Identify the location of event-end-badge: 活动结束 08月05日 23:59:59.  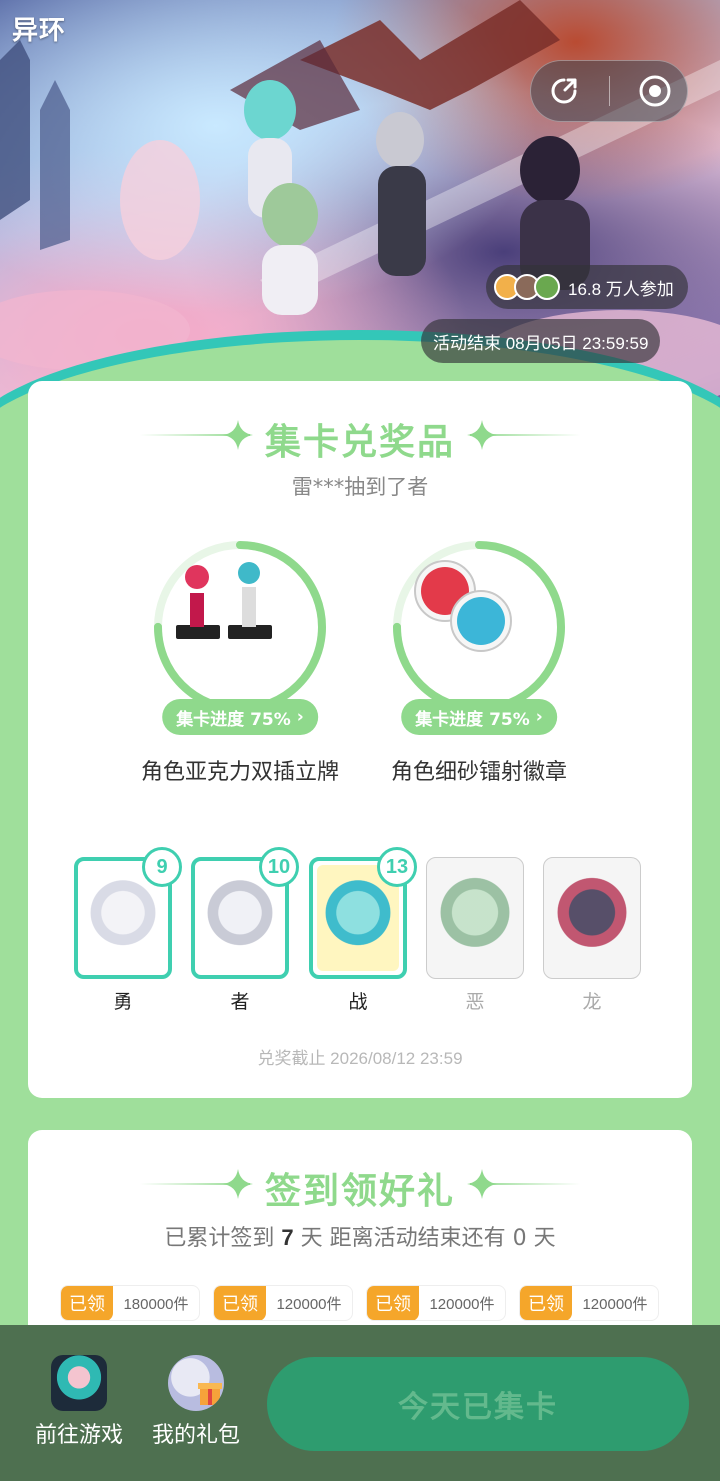
(541, 341).